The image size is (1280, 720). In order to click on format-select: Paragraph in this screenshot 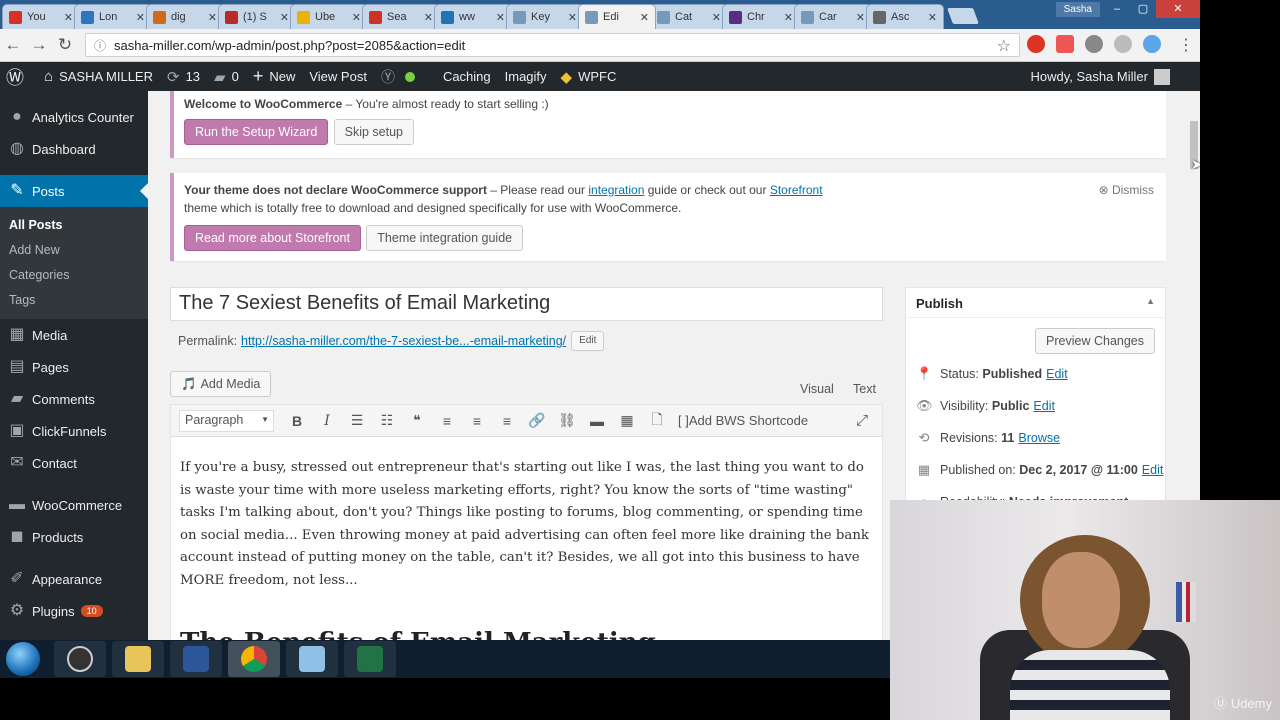, I will do `click(226, 420)`.